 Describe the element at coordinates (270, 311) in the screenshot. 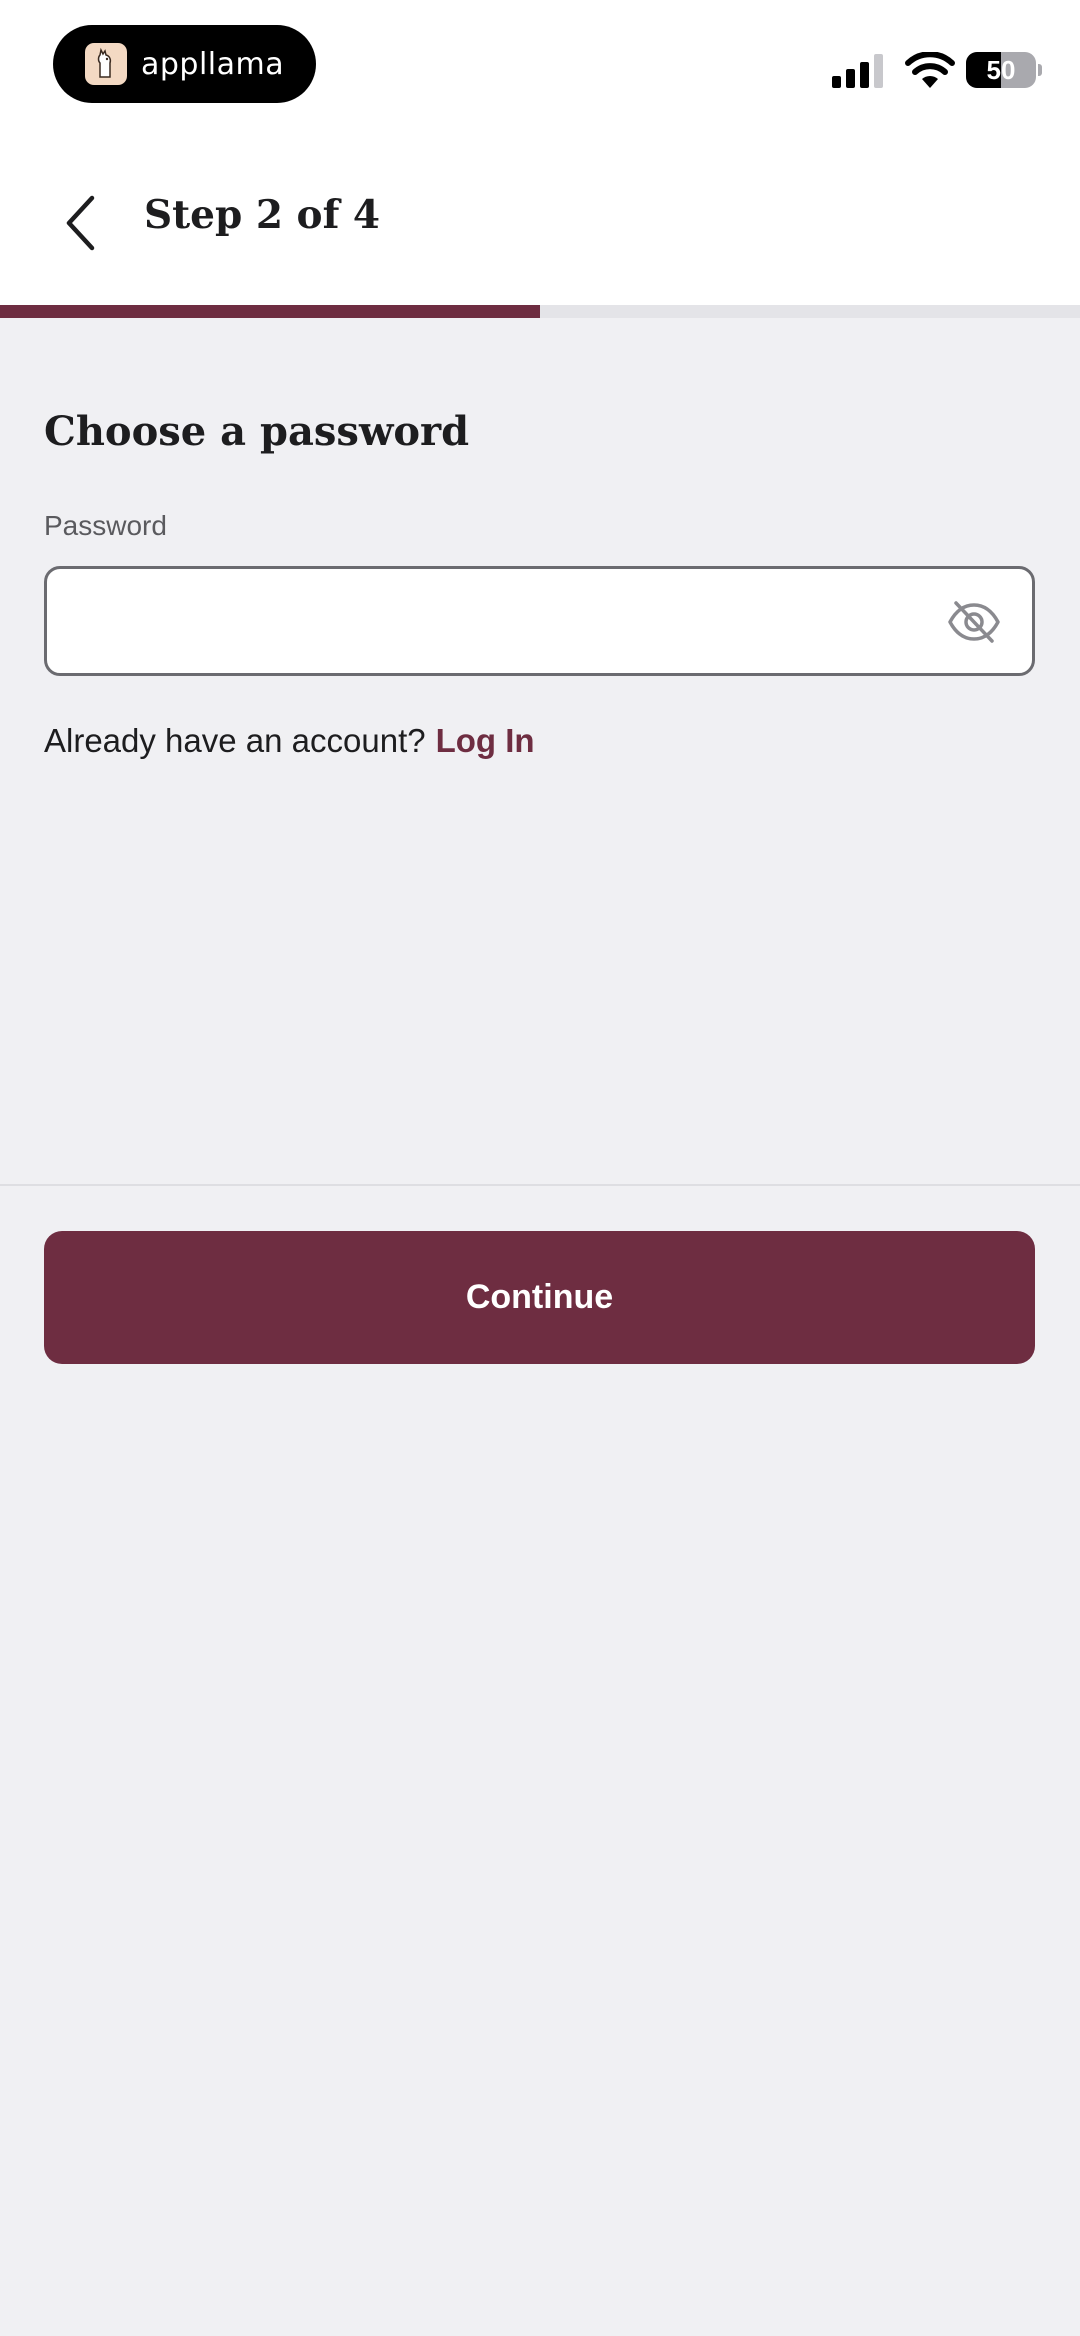

I see `step-progress-fill` at that location.